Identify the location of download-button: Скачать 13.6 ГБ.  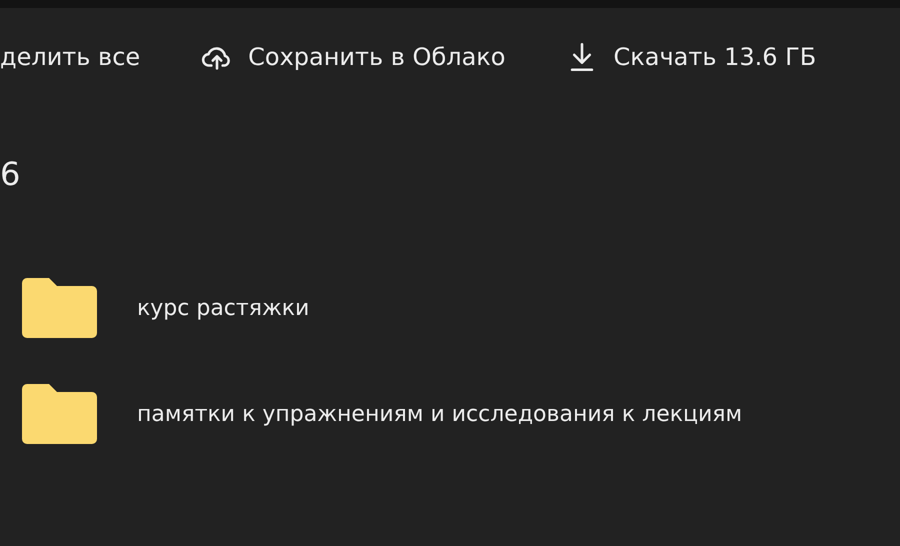
(690, 57).